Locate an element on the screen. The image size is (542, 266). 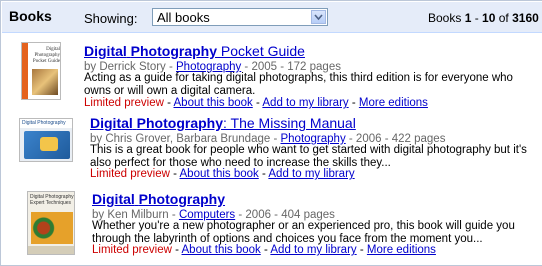
results-prefix: Books is located at coordinates (446, 18).